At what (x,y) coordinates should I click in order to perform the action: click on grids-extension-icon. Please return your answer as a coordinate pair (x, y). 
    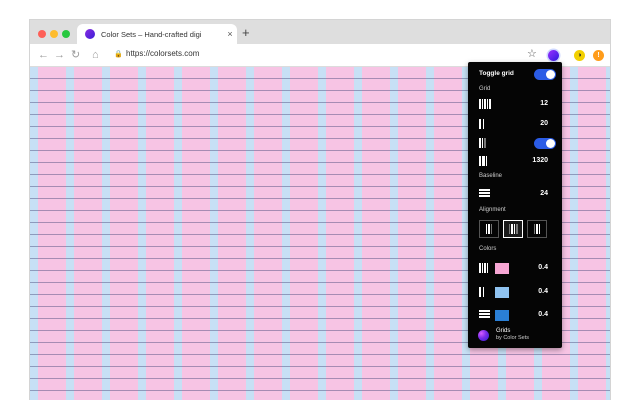
    Looking at the image, I should click on (553, 55).